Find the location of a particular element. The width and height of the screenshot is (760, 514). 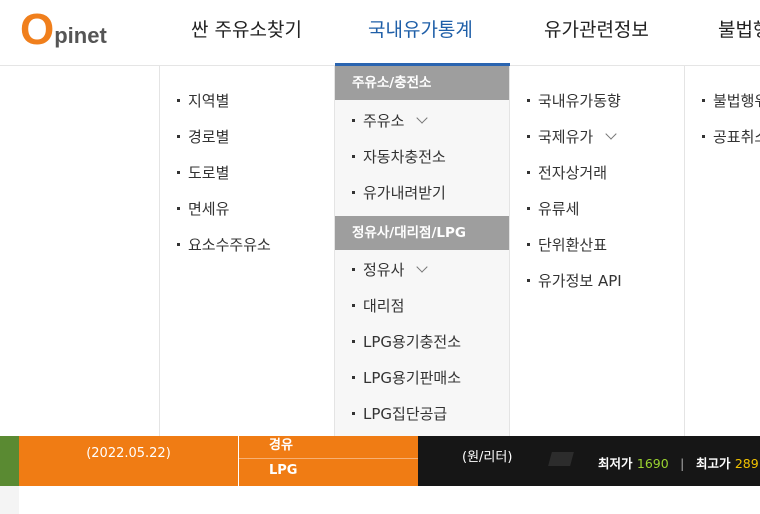

menu-item-lpg-charging: LPG용기충전소 is located at coordinates (406, 341).